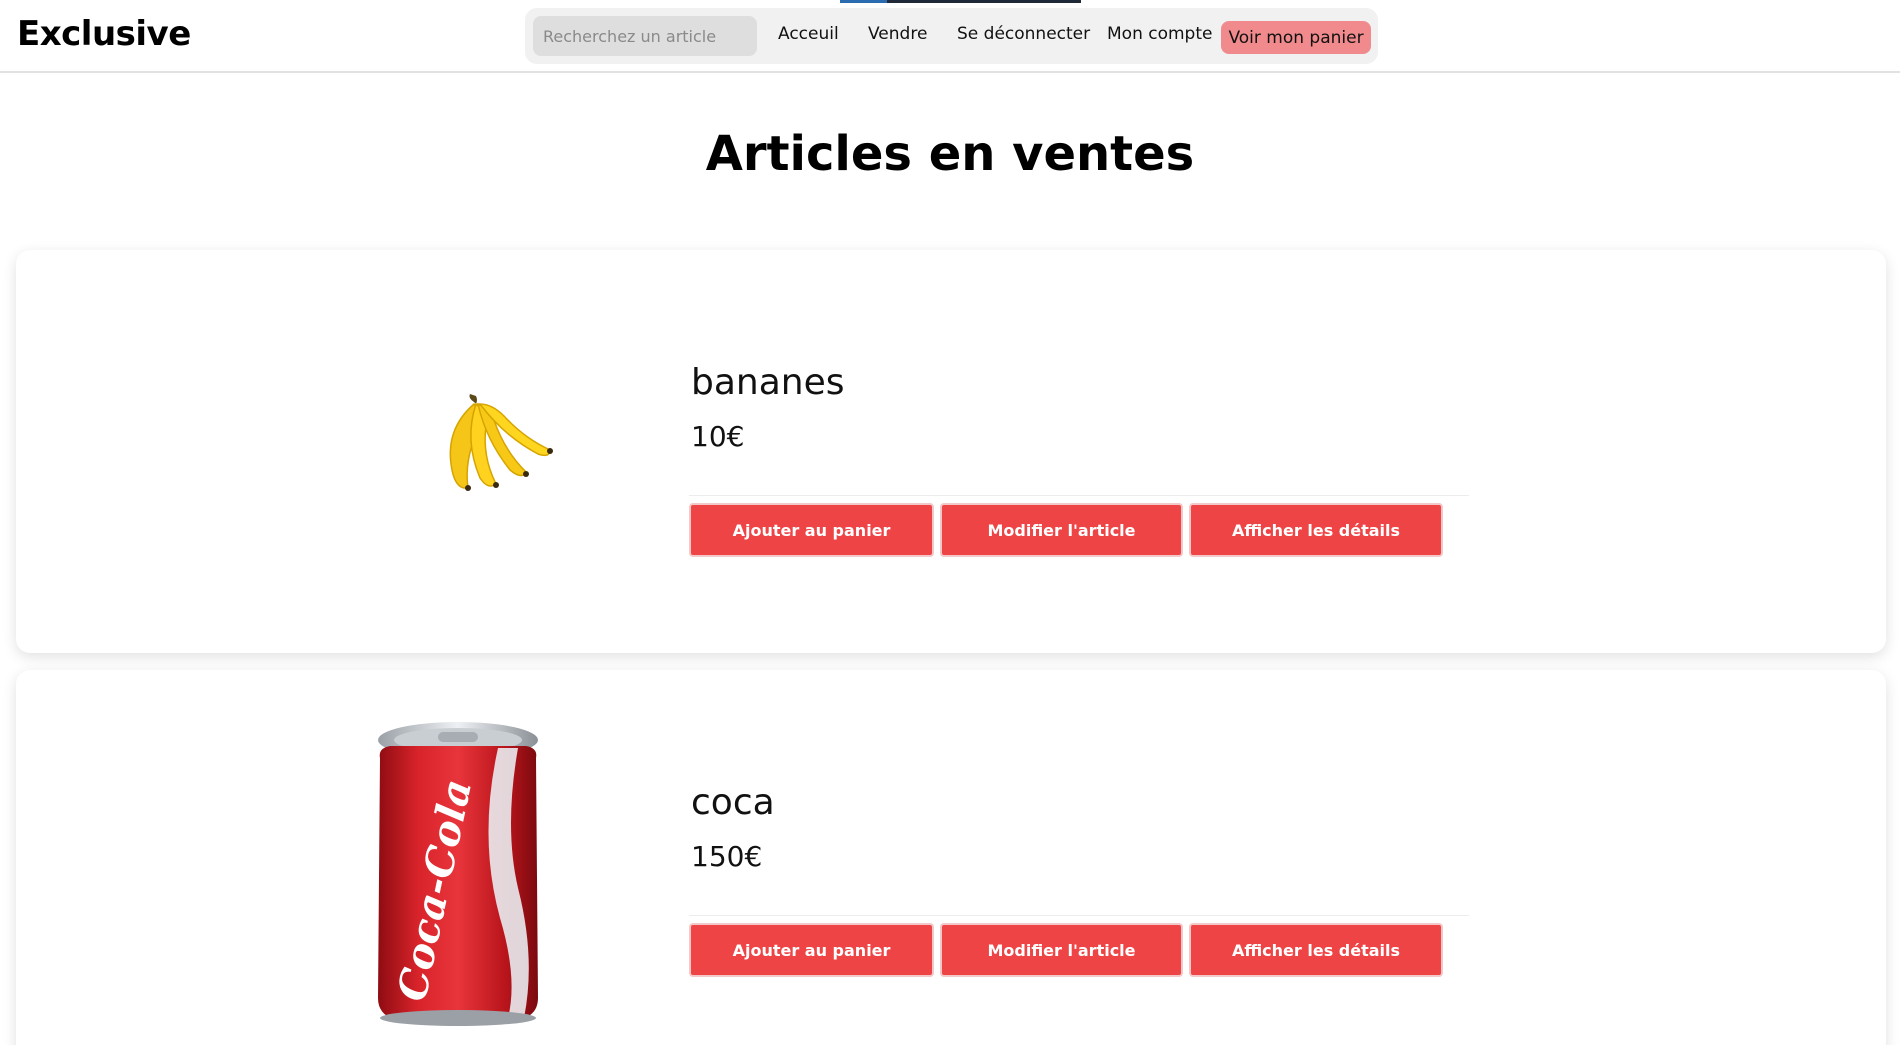 Image resolution: width=1900 pixels, height=1045 pixels. What do you see at coordinates (458, 874) in the screenshot?
I see `coca-cola-can-image: Coca-Cola` at bounding box center [458, 874].